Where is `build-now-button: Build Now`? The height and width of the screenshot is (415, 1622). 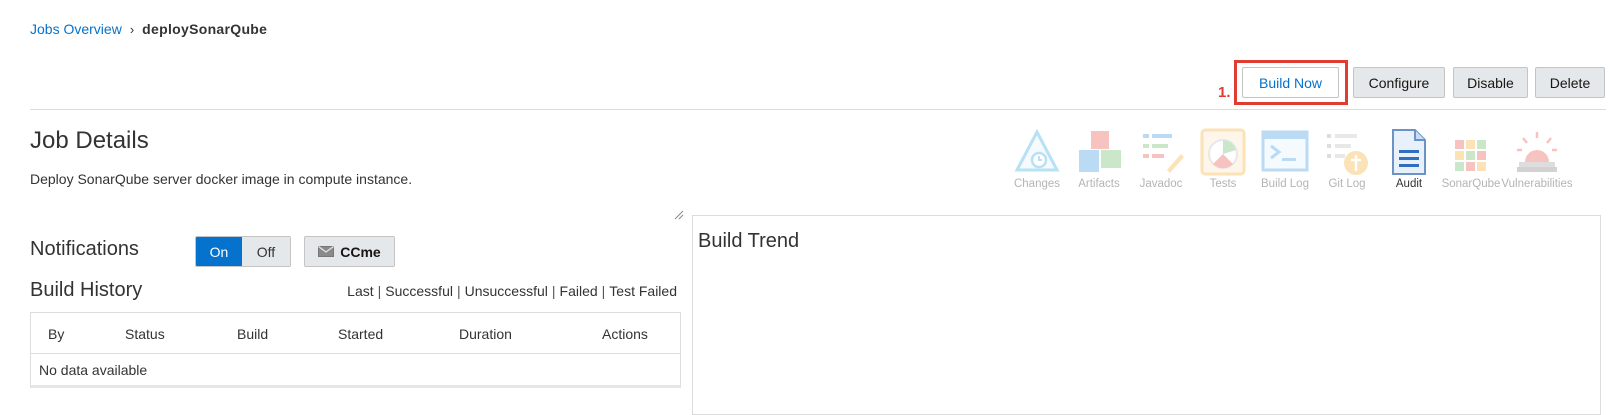
build-now-button: Build Now is located at coordinates (1290, 82).